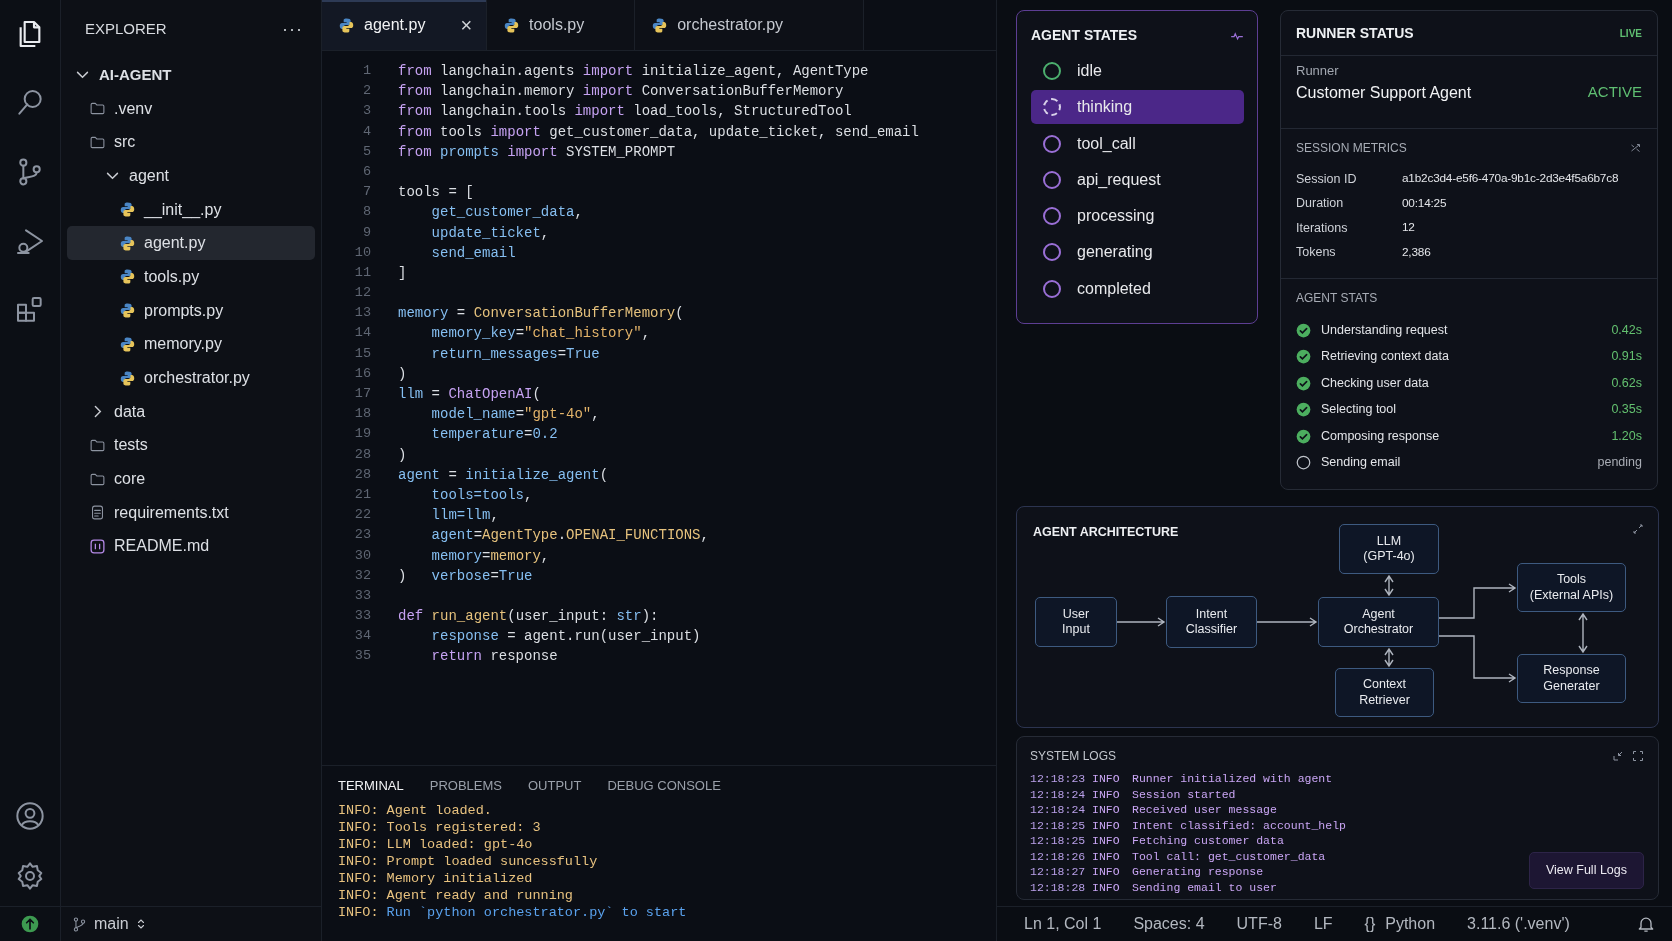  What do you see at coordinates (625, 112) in the screenshot?
I see `code-line: from langchain.tools import load_tools, StructuredTool` at bounding box center [625, 112].